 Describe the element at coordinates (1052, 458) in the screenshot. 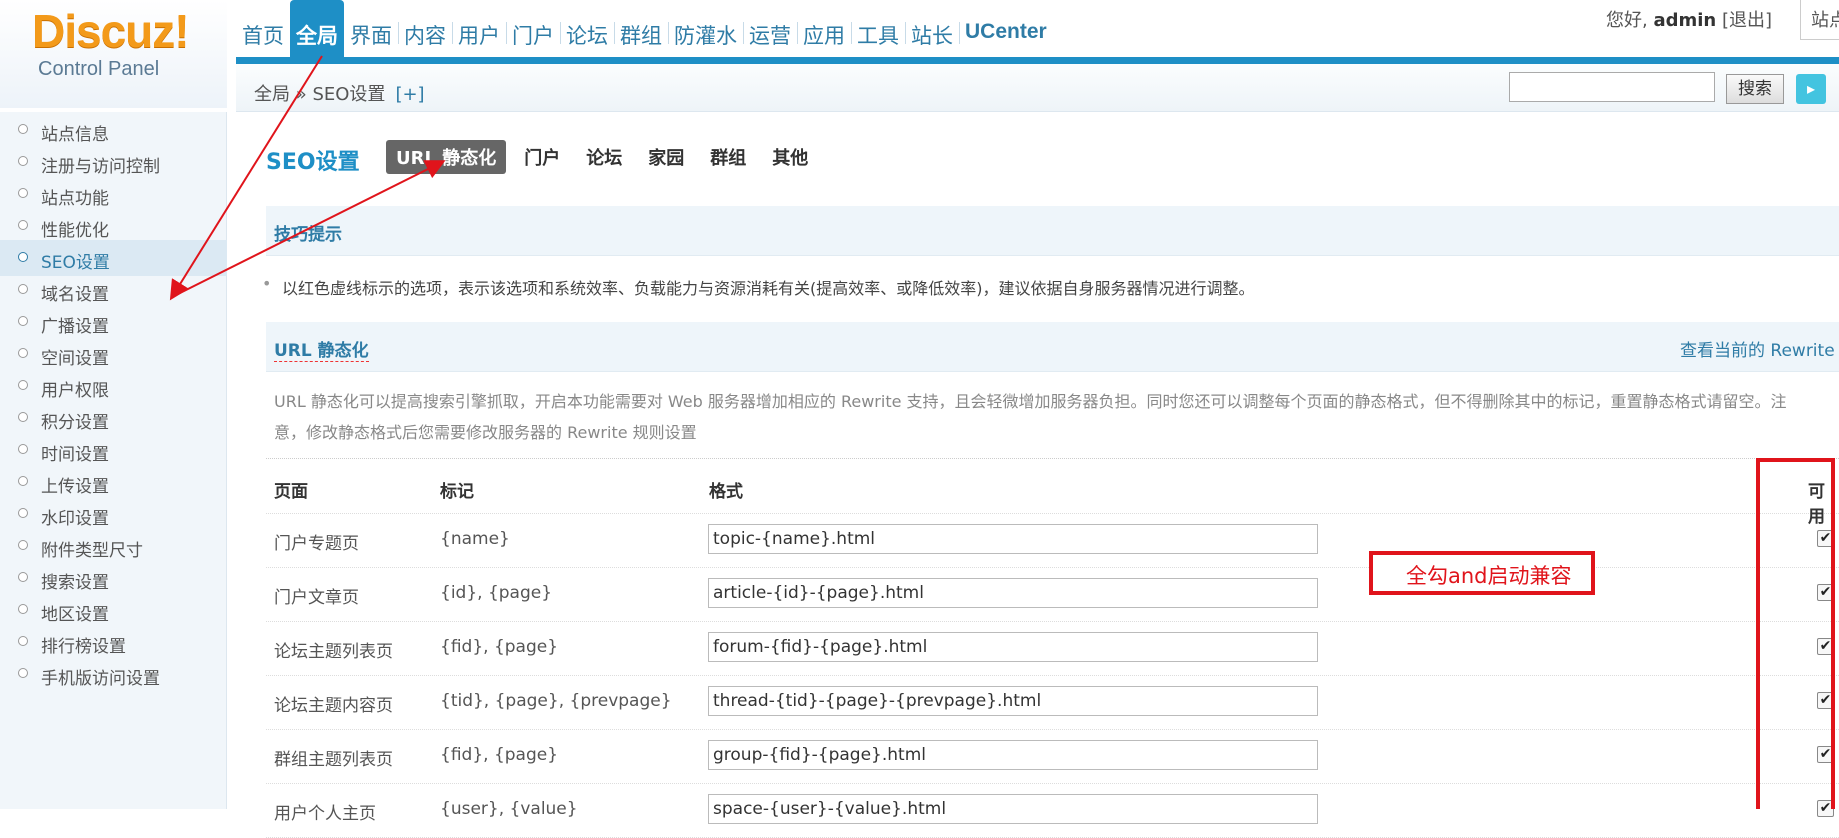

I see `divider` at that location.